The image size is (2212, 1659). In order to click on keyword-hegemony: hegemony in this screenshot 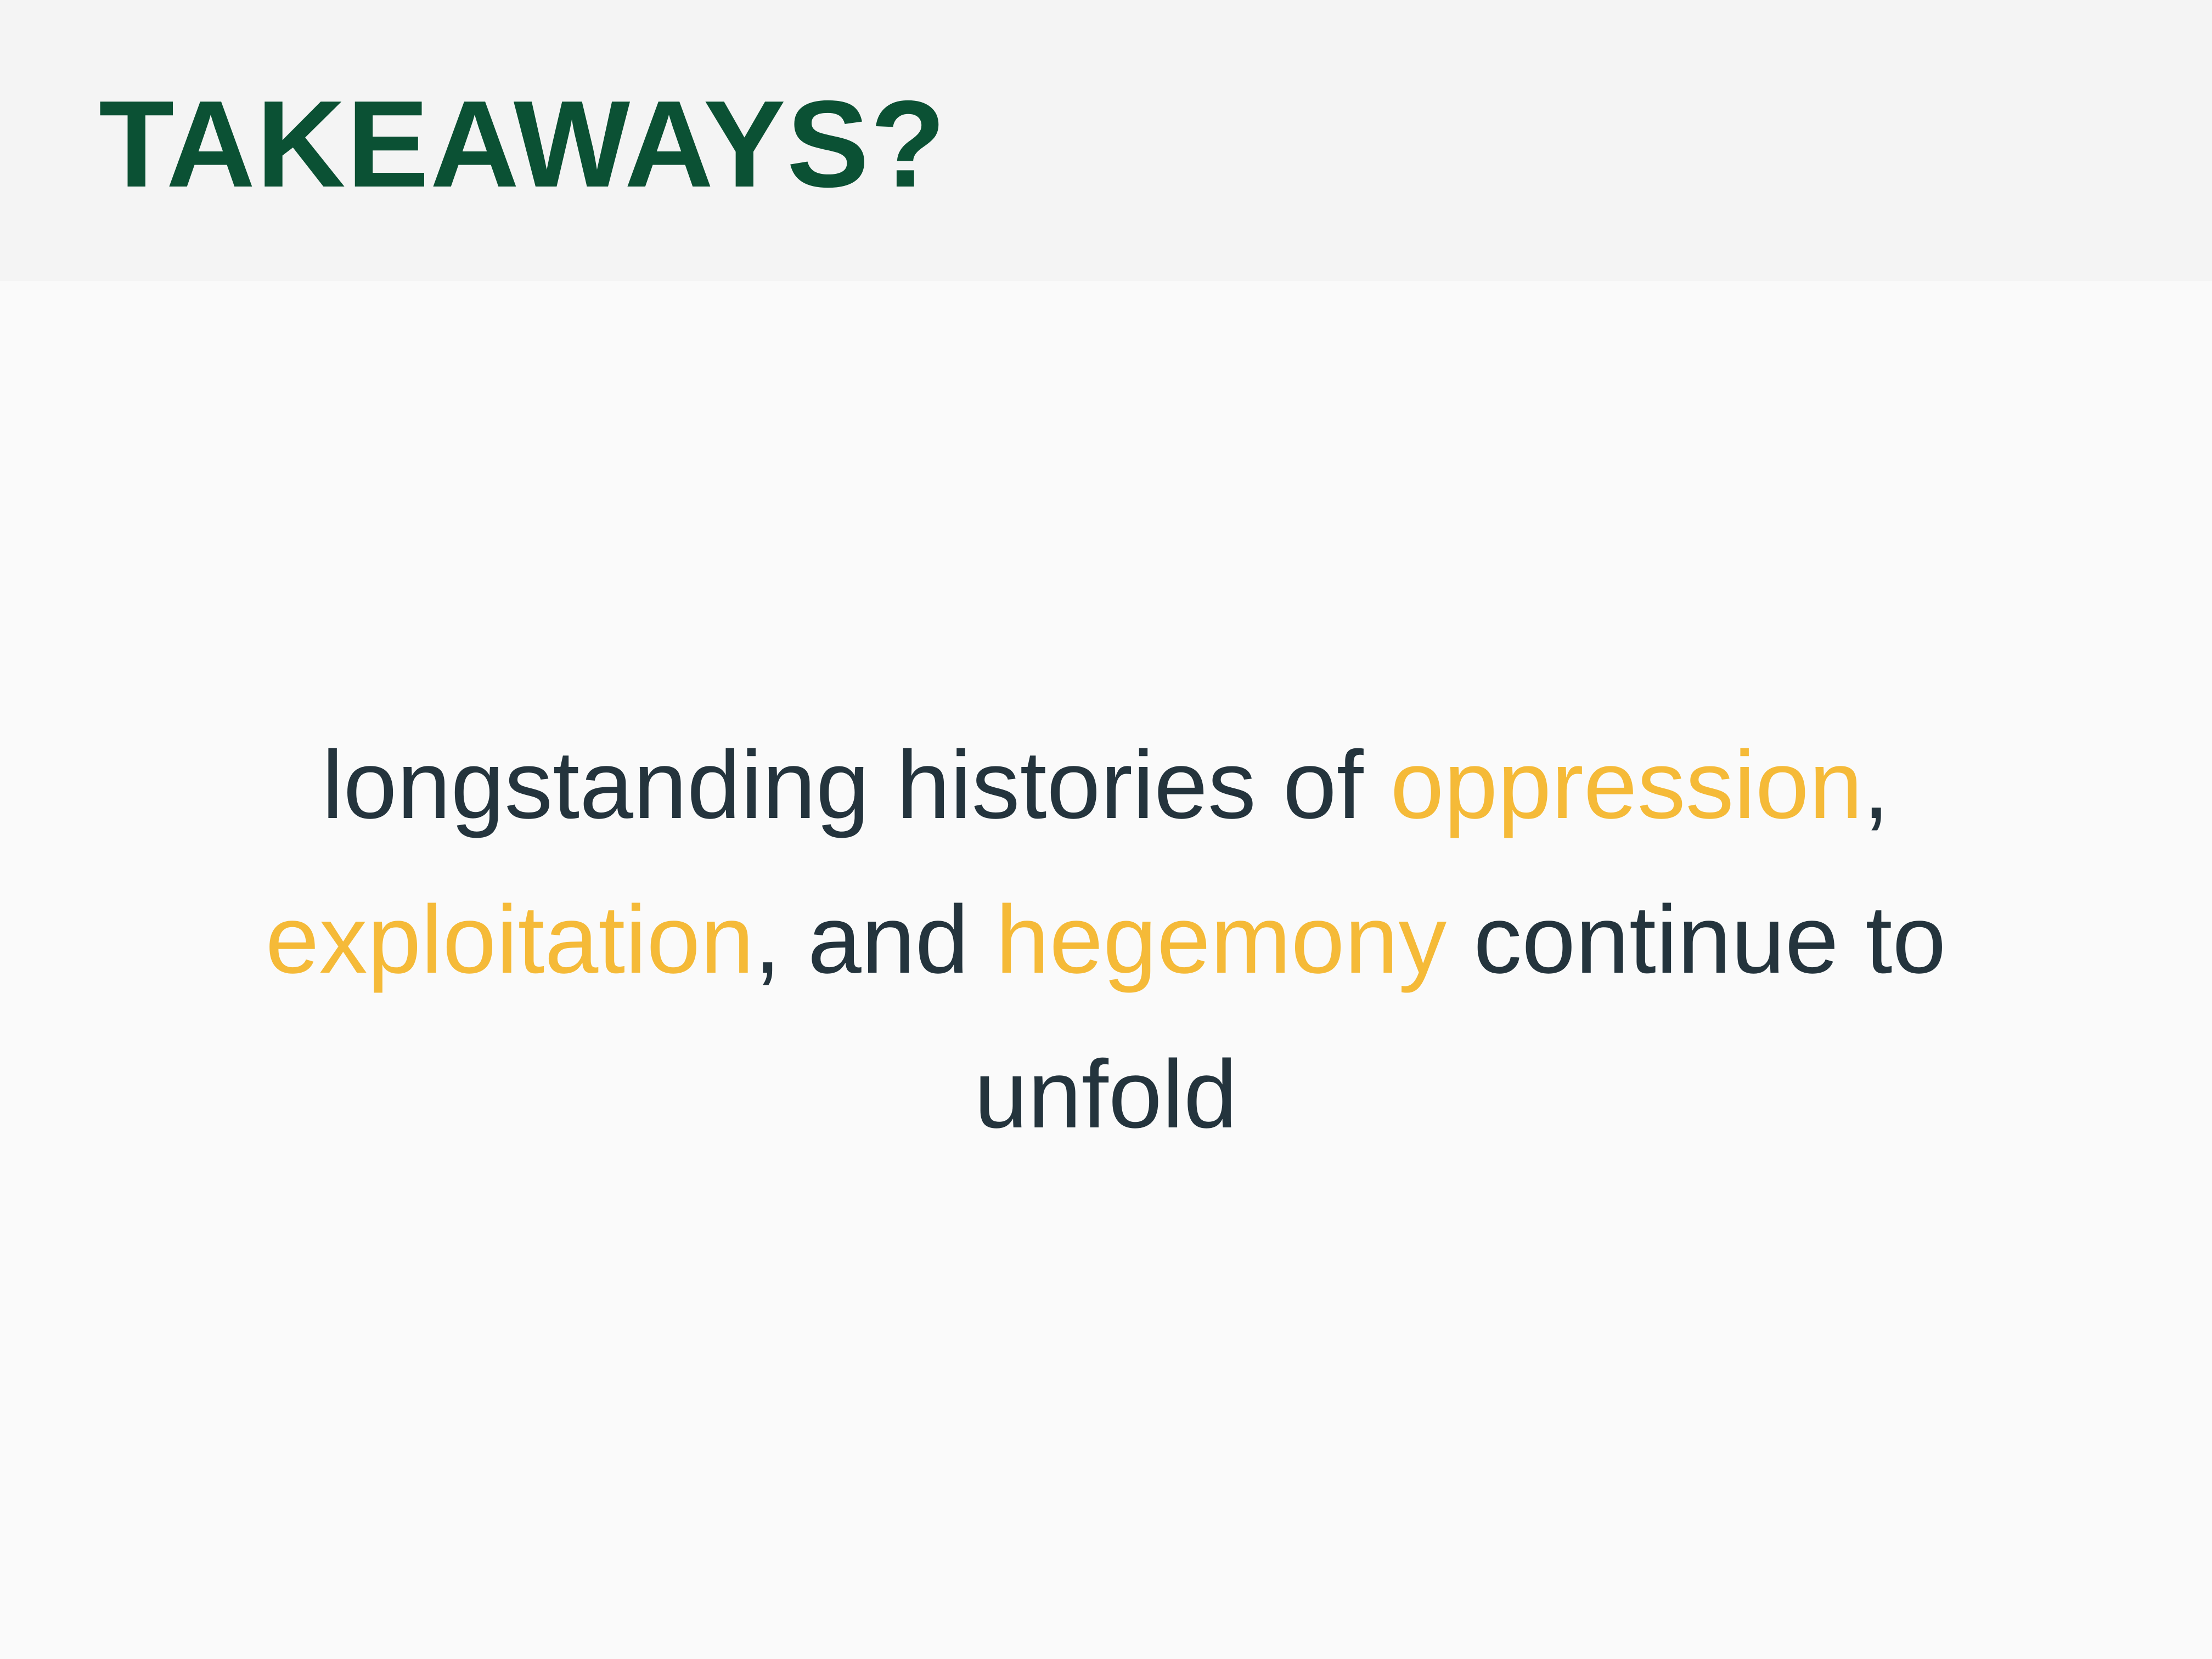, I will do `click(1221, 940)`.